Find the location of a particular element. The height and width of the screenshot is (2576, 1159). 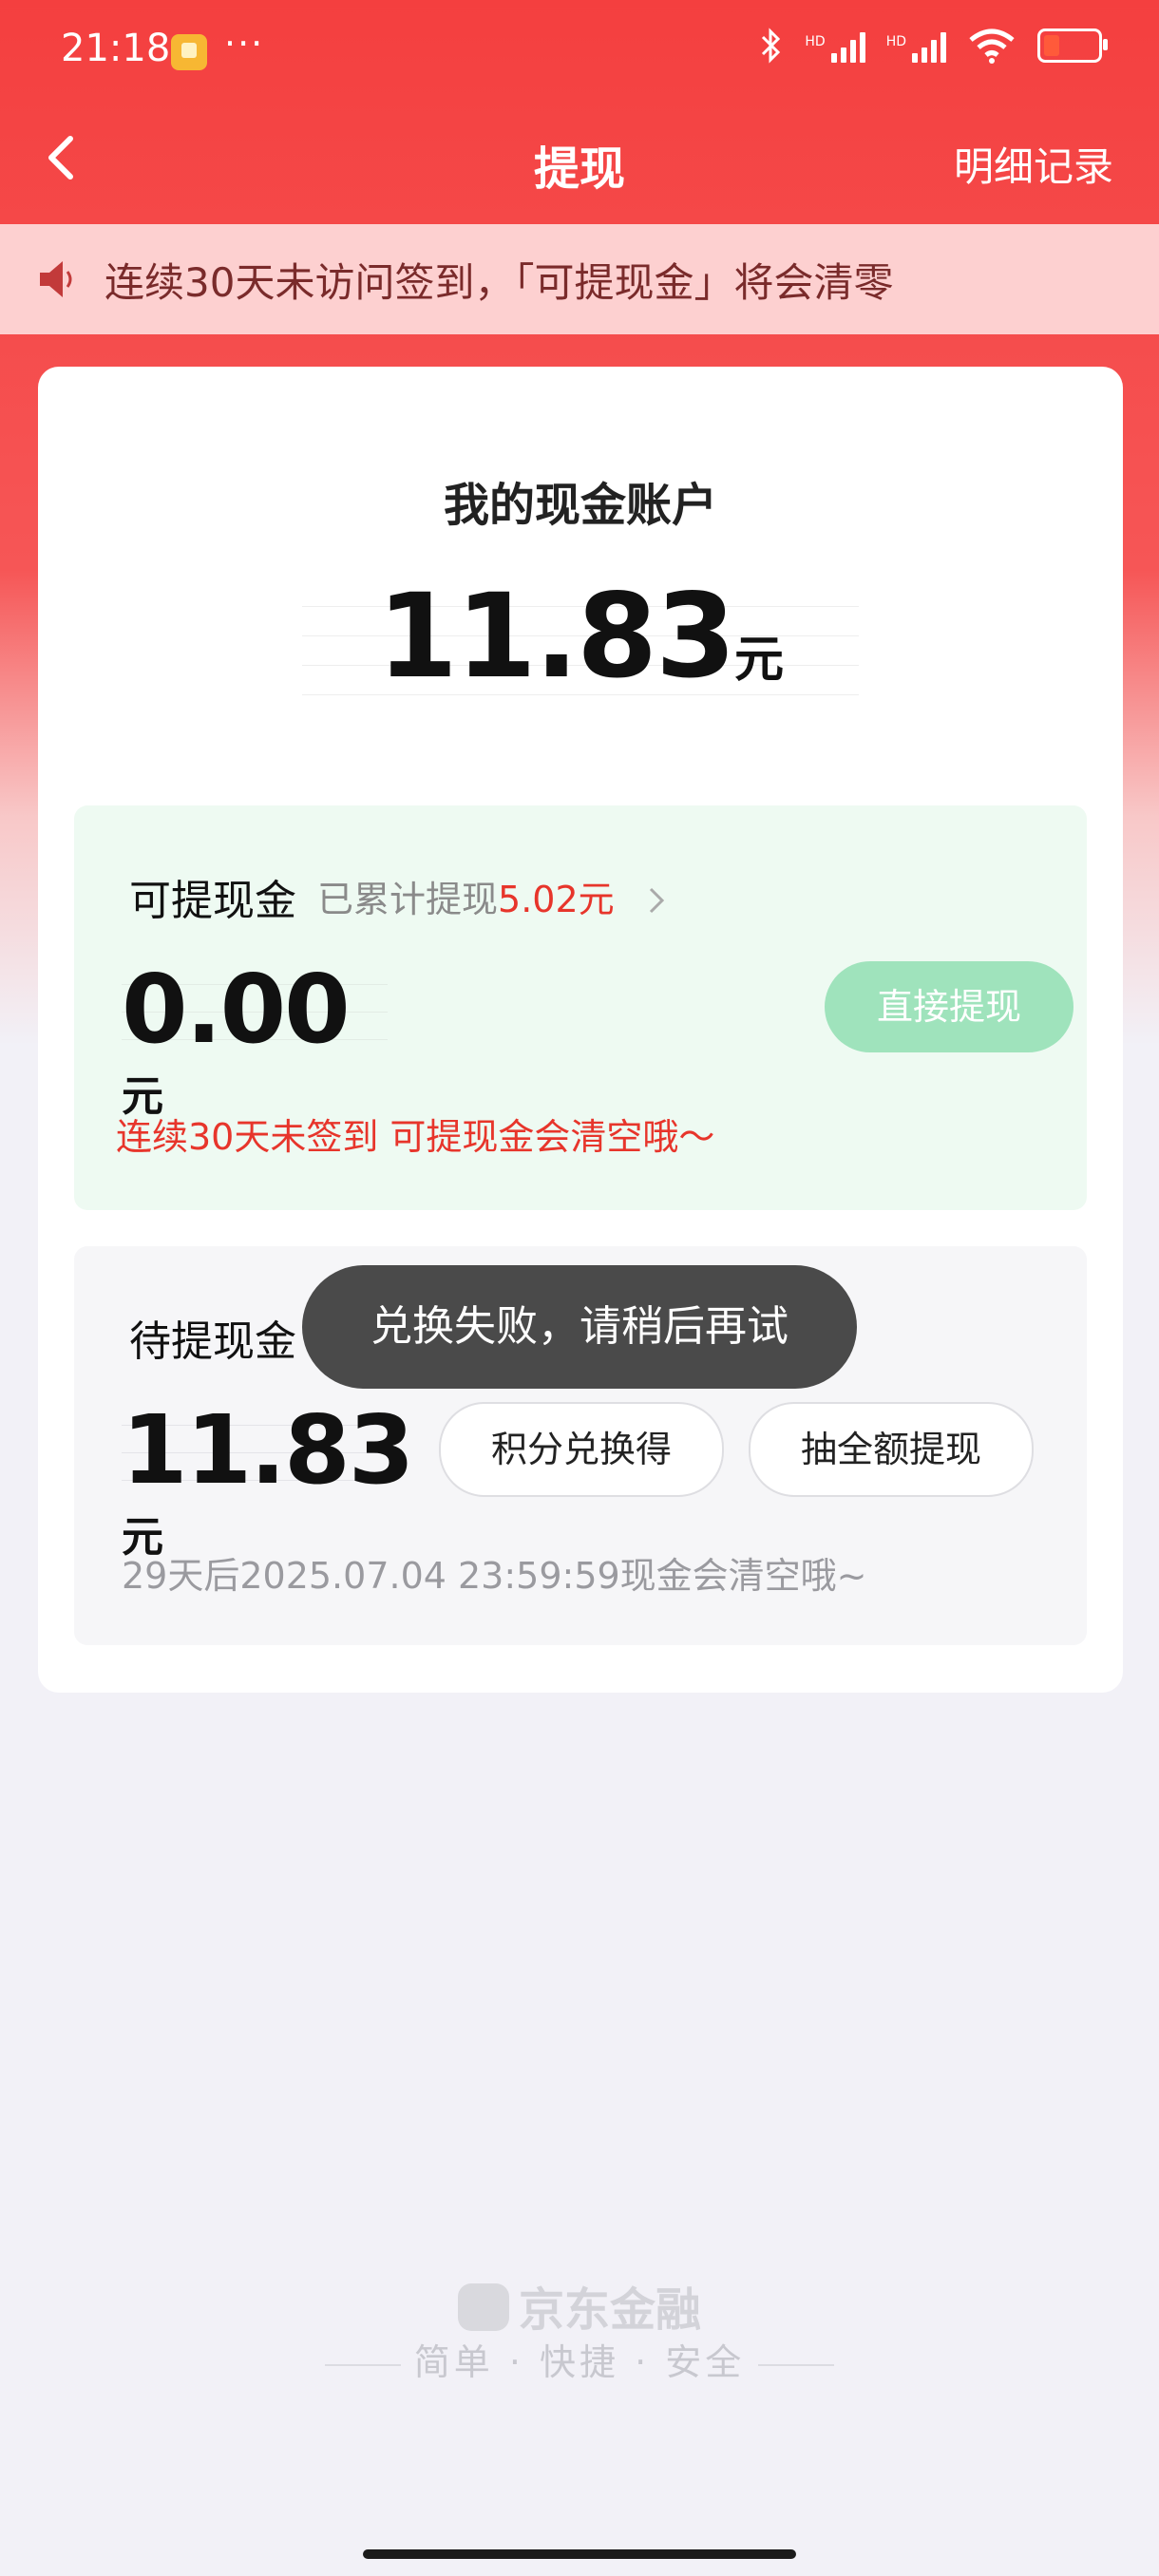

signal-icon-1: HD is located at coordinates (835, 45).